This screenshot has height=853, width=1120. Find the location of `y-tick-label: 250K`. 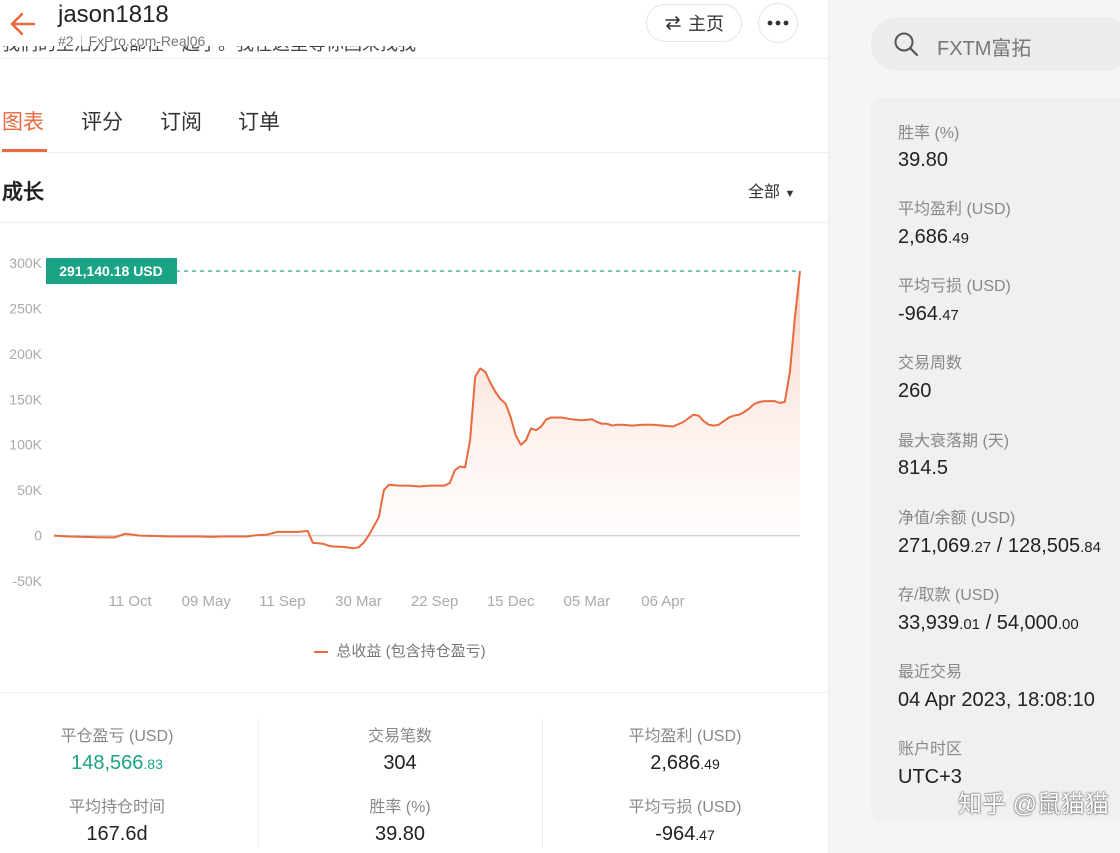

y-tick-label: 250K is located at coordinates (25, 308).